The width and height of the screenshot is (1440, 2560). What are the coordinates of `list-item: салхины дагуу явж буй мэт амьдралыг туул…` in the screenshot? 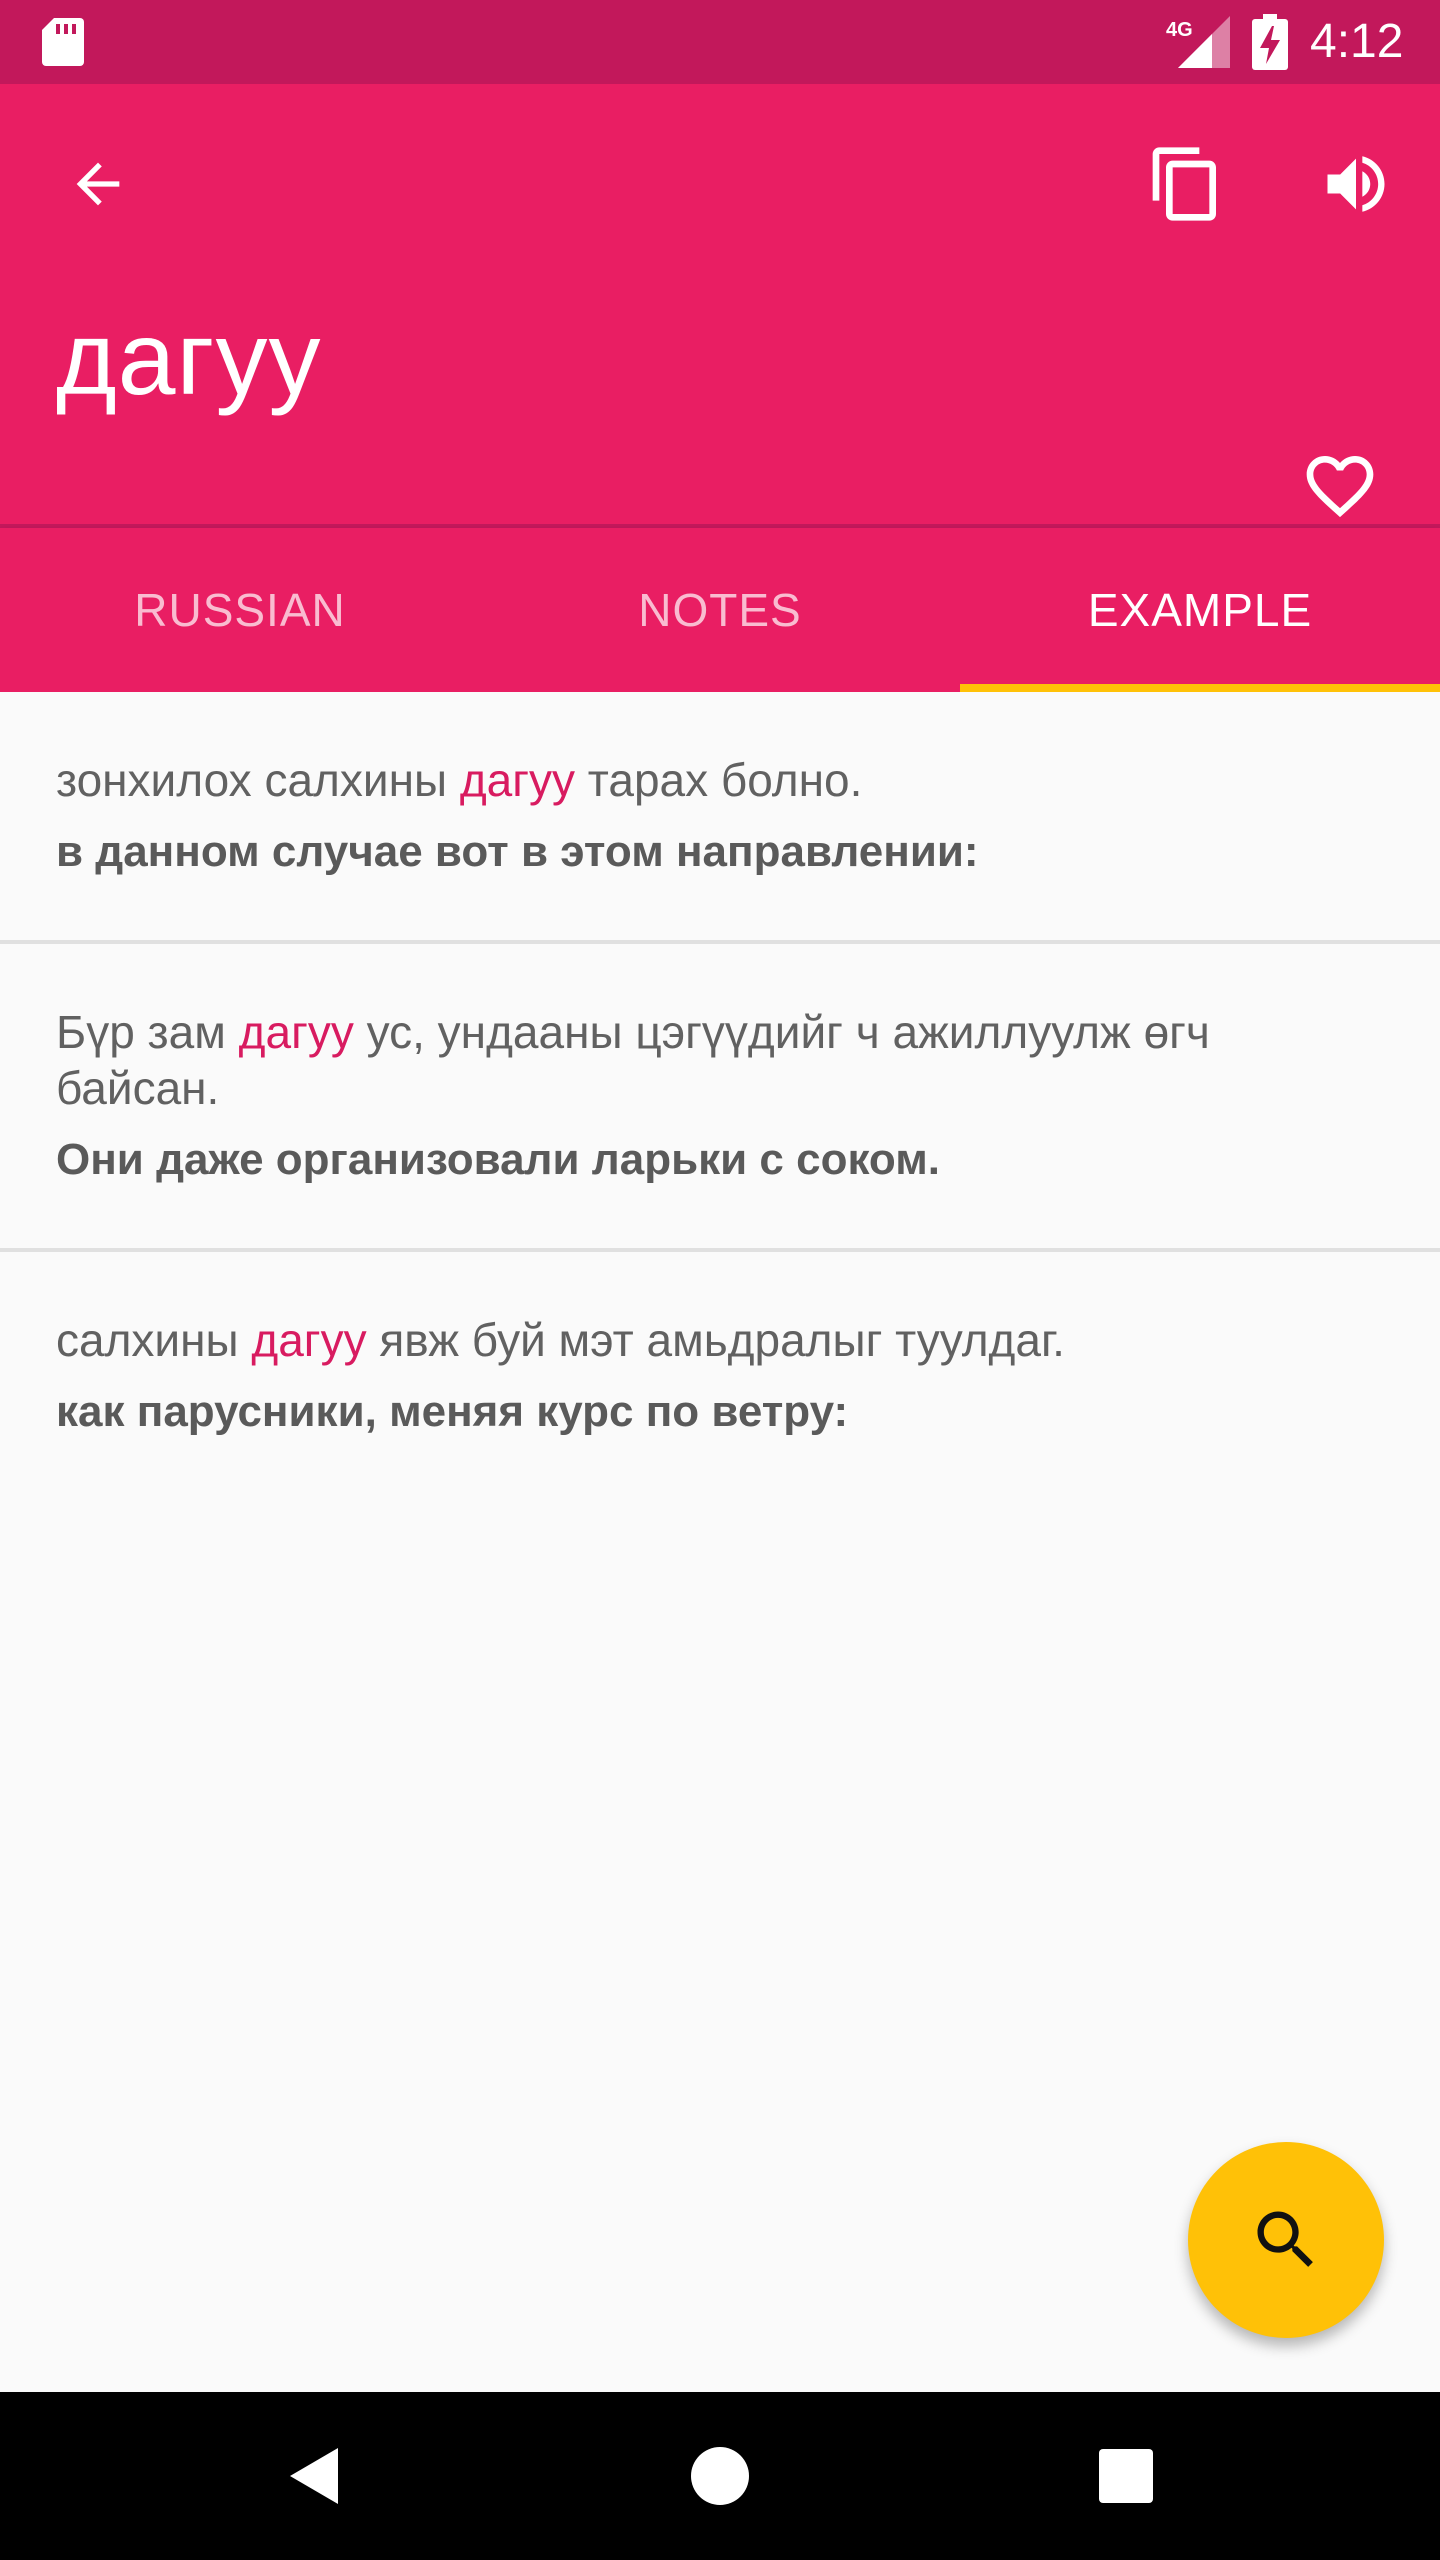 It's located at (720, 1376).